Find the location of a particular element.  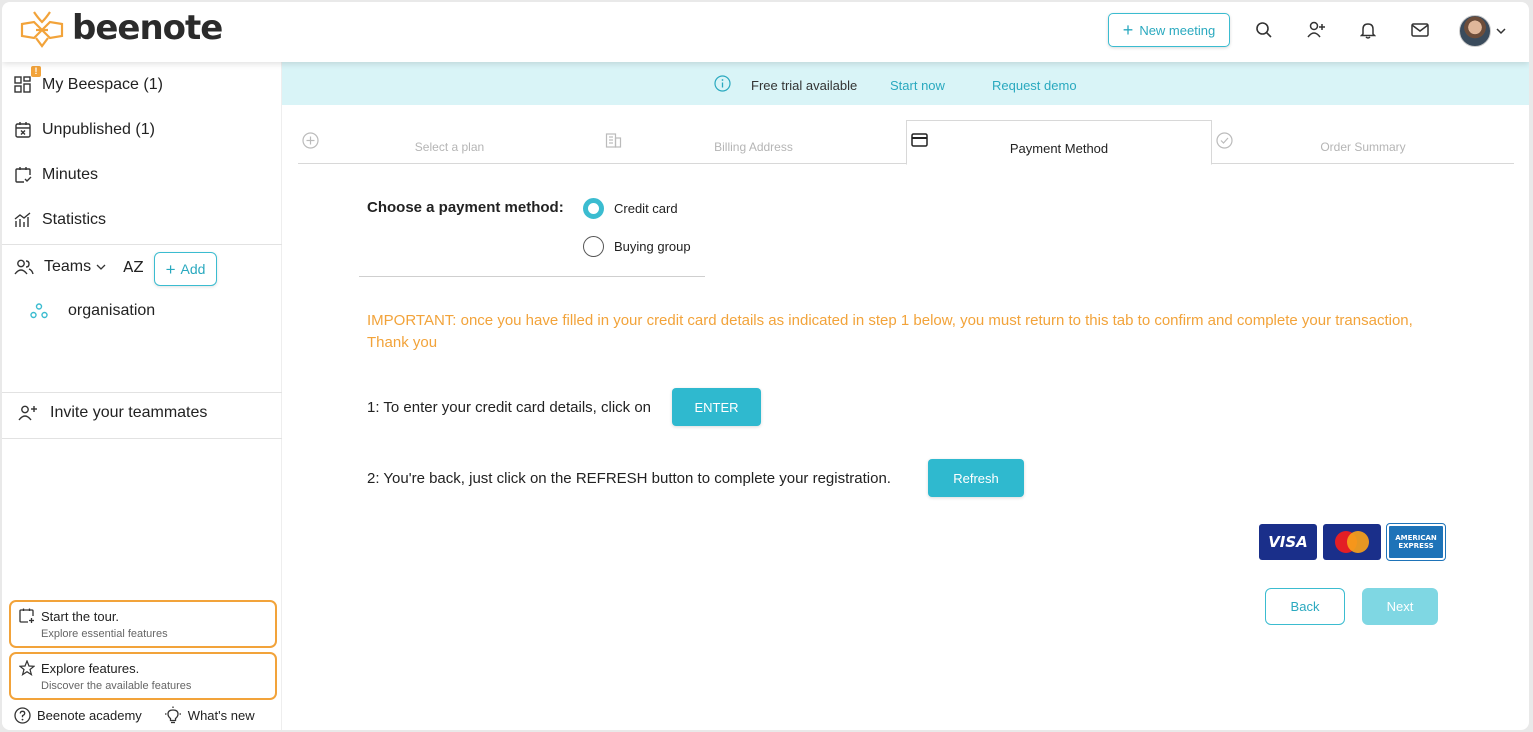

next-button: Next is located at coordinates (1400, 606).